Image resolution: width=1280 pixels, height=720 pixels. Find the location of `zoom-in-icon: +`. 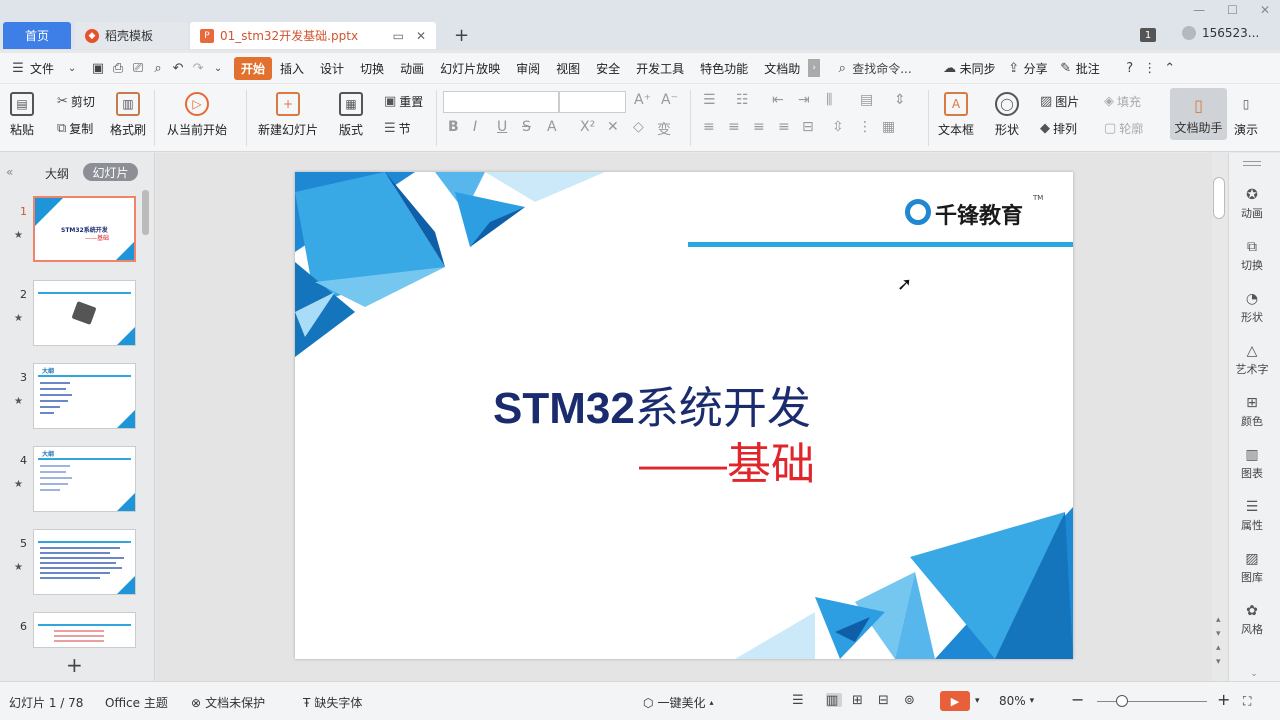

zoom-in-icon: + is located at coordinates (1223, 699).